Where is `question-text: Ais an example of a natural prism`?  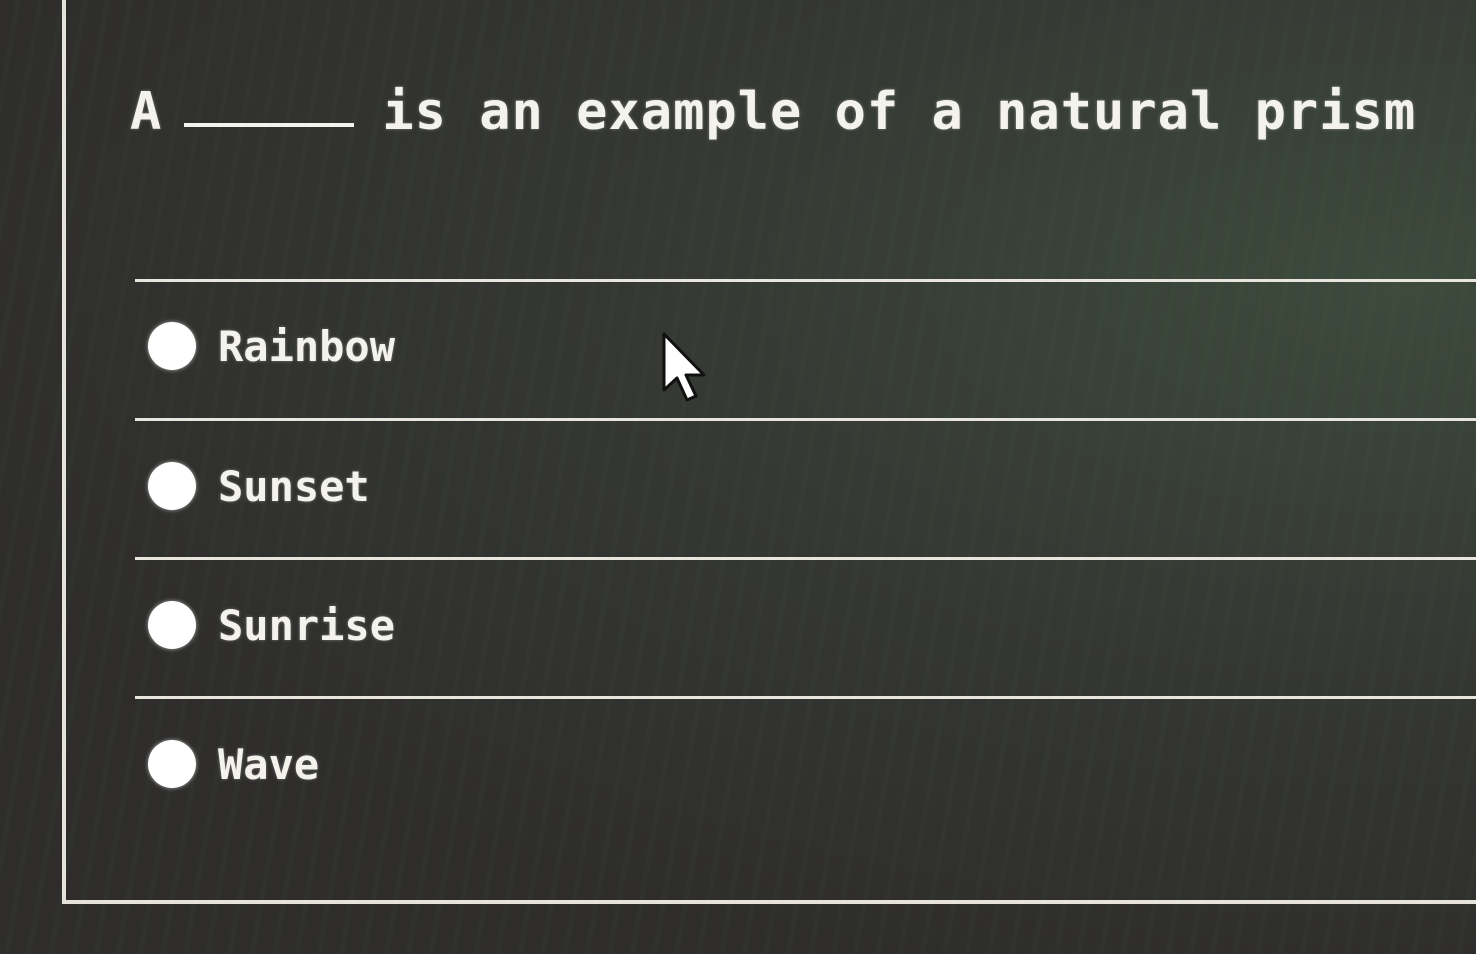 question-text: Ais an example of a natural prism is located at coordinates (773, 112).